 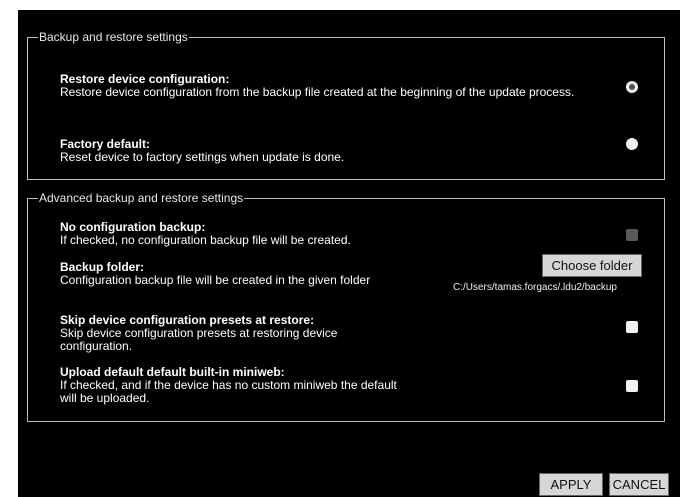 What do you see at coordinates (632, 386) in the screenshot?
I see `upload-miniweb-checkbox` at bounding box center [632, 386].